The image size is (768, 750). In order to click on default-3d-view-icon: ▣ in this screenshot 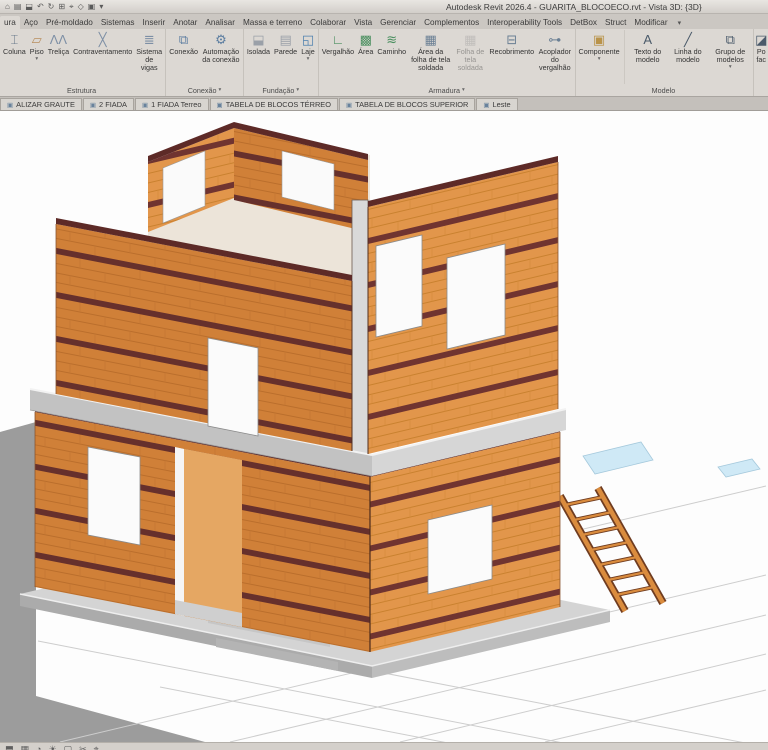, I will do `click(92, 7)`.